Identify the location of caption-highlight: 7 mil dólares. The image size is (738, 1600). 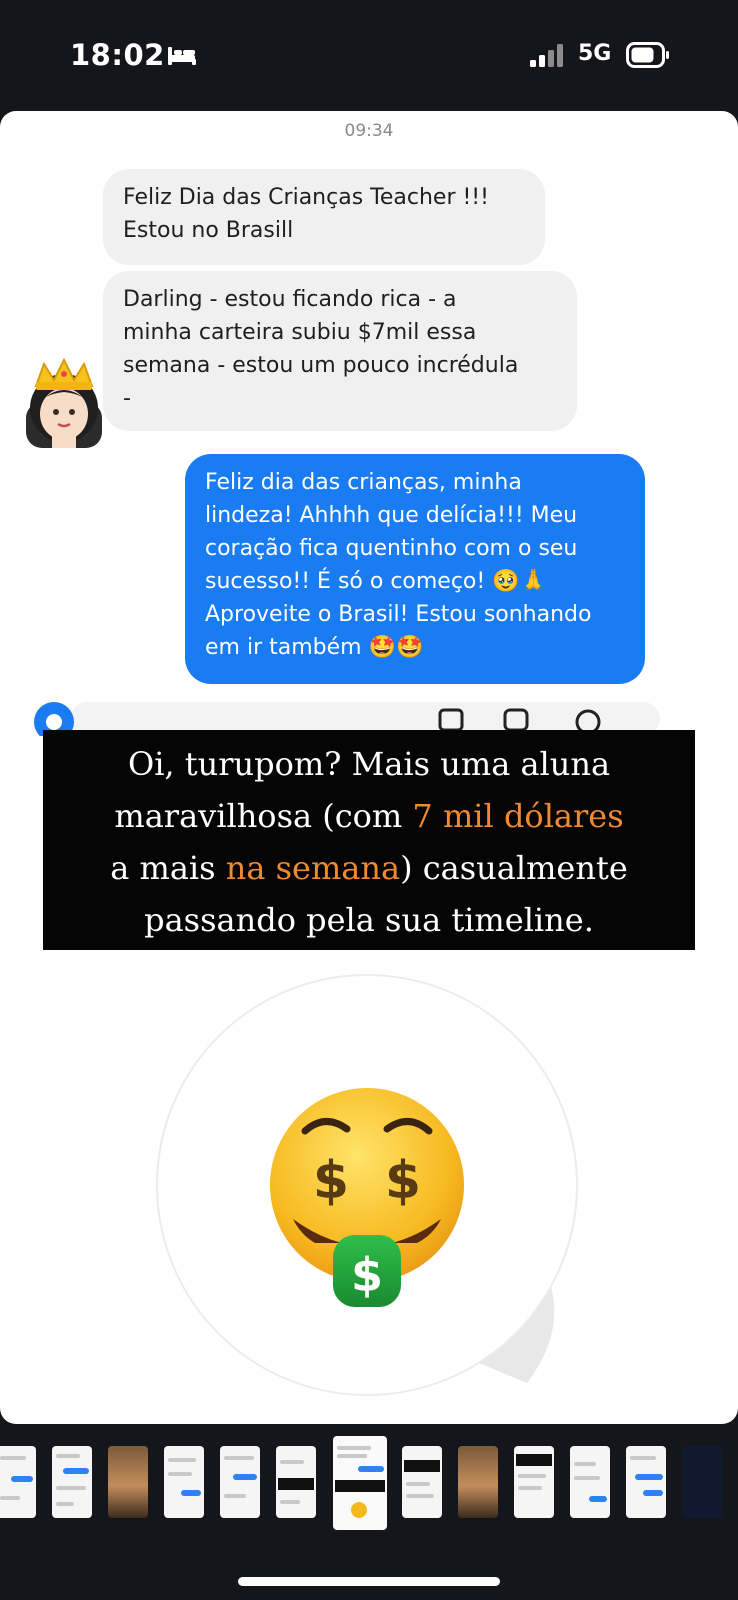
(518, 816).